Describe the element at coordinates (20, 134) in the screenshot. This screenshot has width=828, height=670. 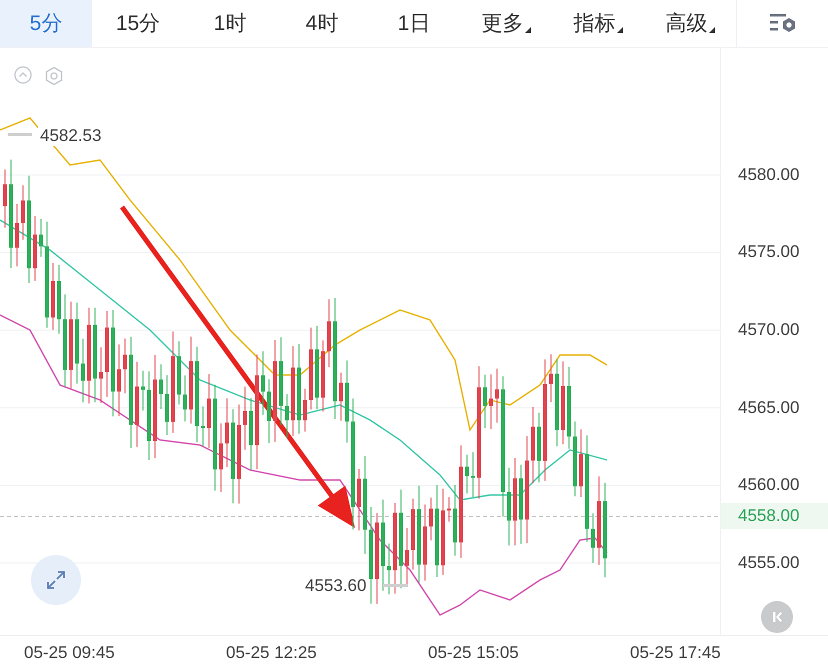
I see `high-marker-line` at that location.